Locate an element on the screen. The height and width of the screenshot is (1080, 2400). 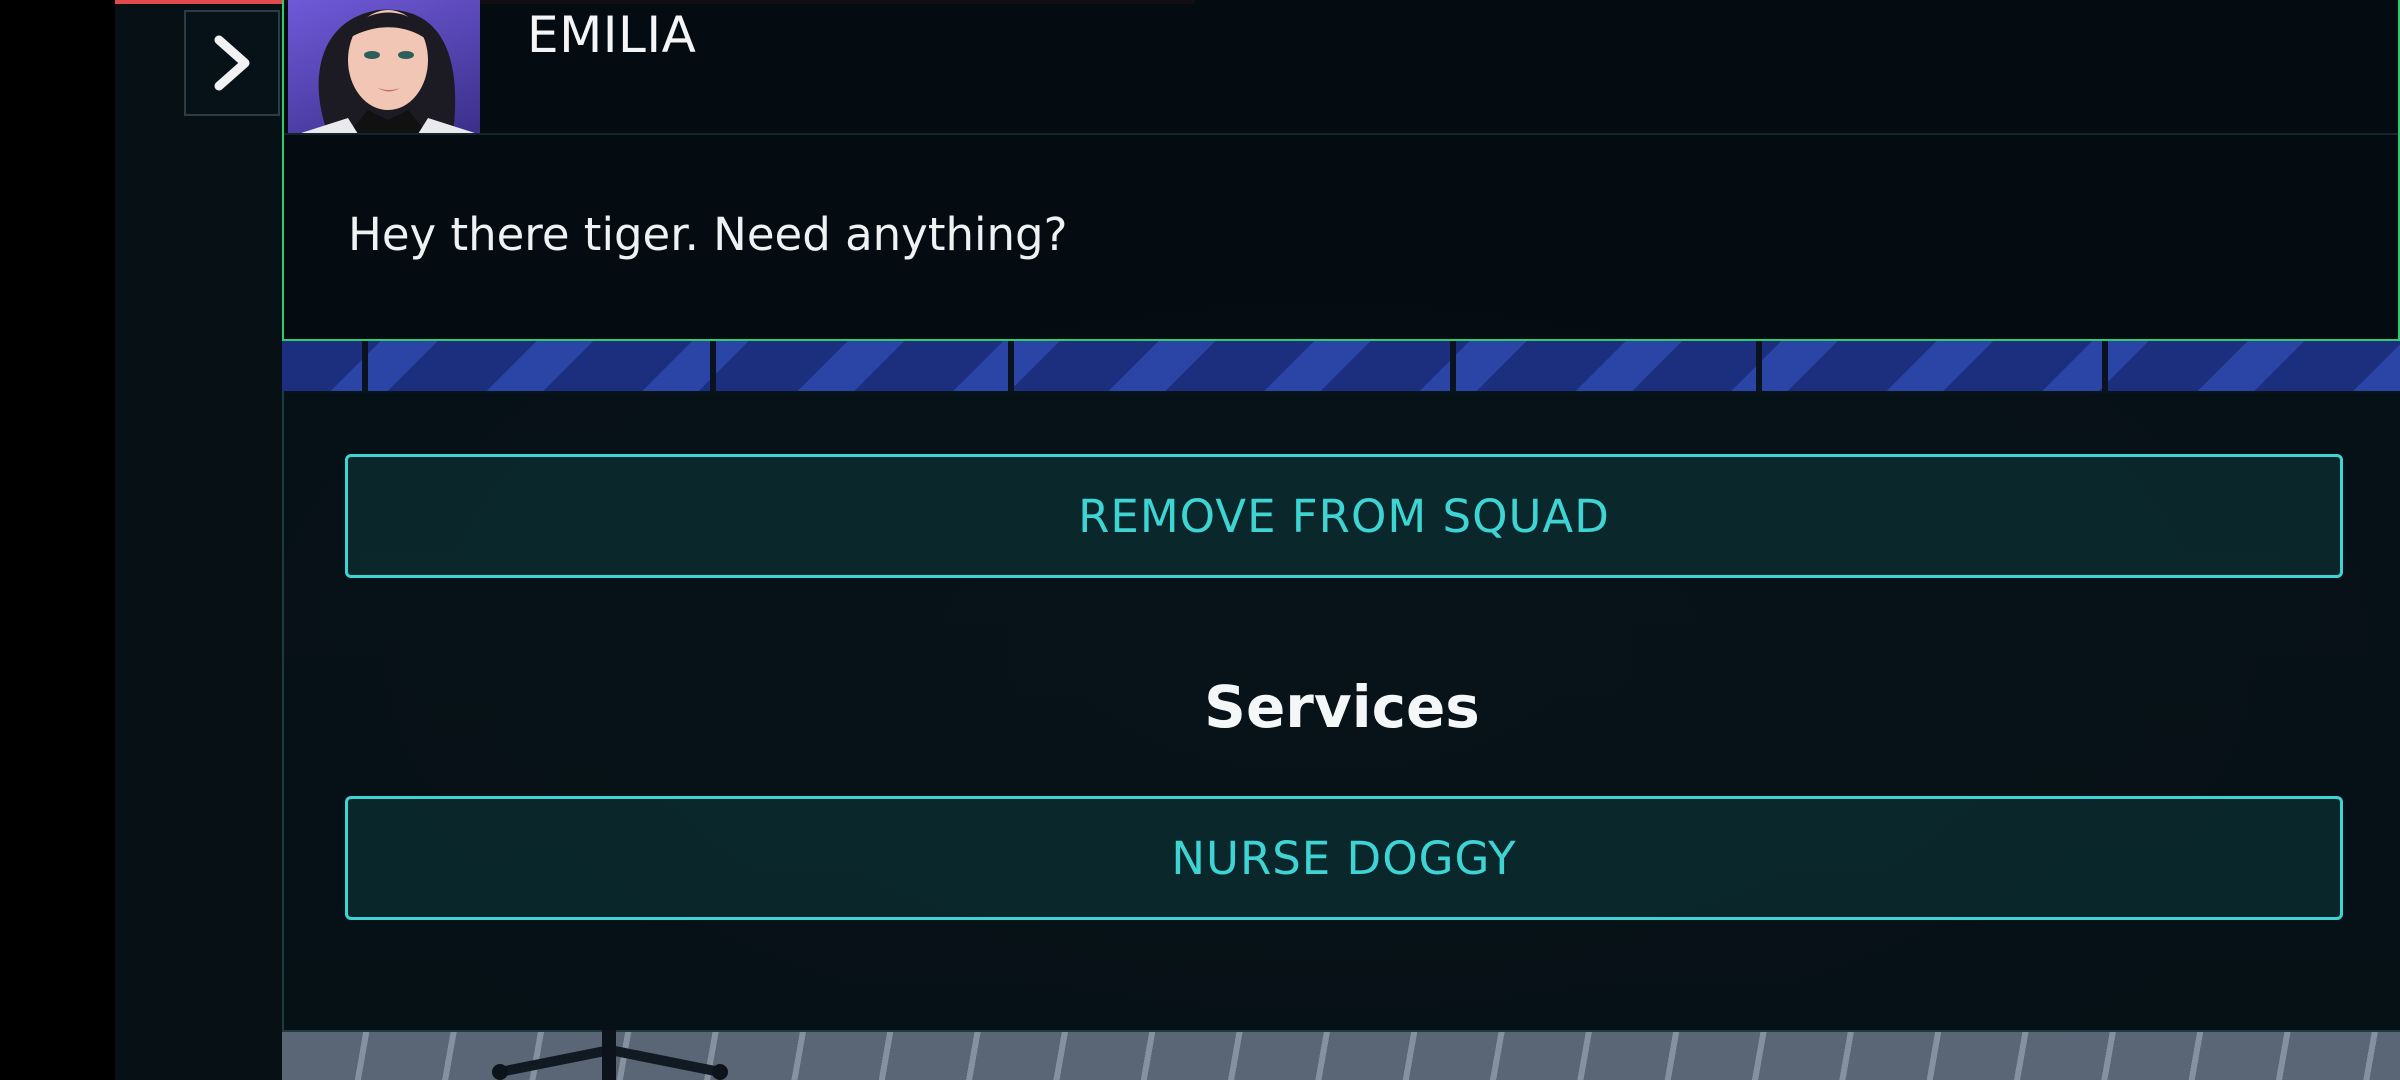
nurse-doggy-button: NURSE DOGGY is located at coordinates (1344, 858).